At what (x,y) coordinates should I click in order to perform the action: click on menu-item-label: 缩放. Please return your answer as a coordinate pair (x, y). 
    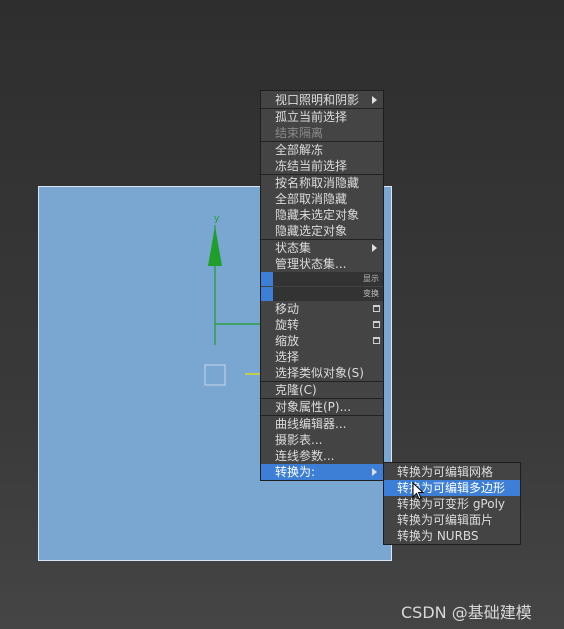
    Looking at the image, I should click on (287, 341).